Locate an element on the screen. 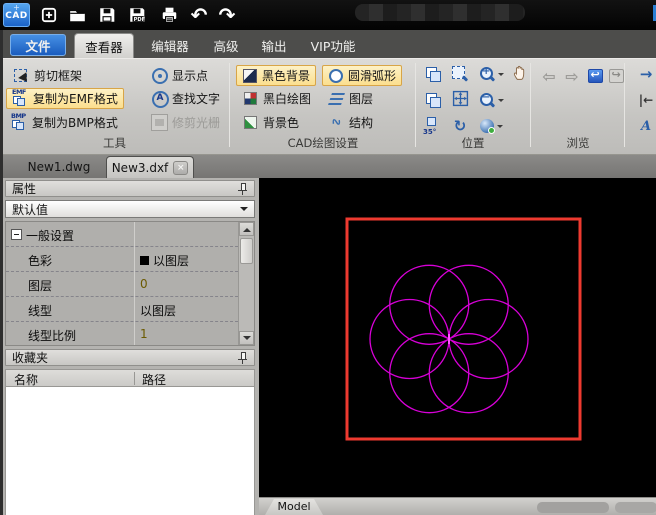  property-row-linetype-scale: 线型比例 1 is located at coordinates (122, 334).